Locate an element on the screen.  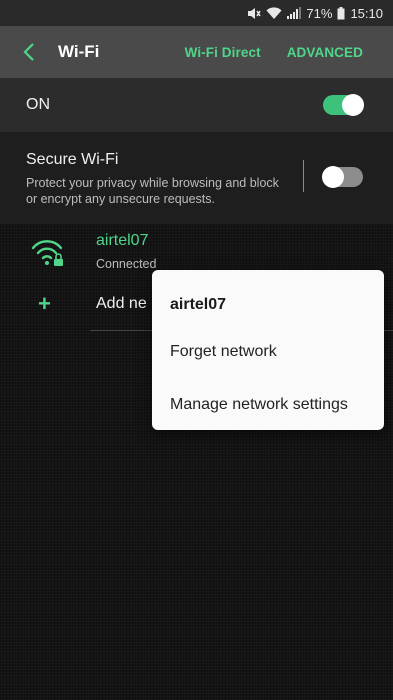
menu-item-label: Forget network is located at coordinates (223, 351).